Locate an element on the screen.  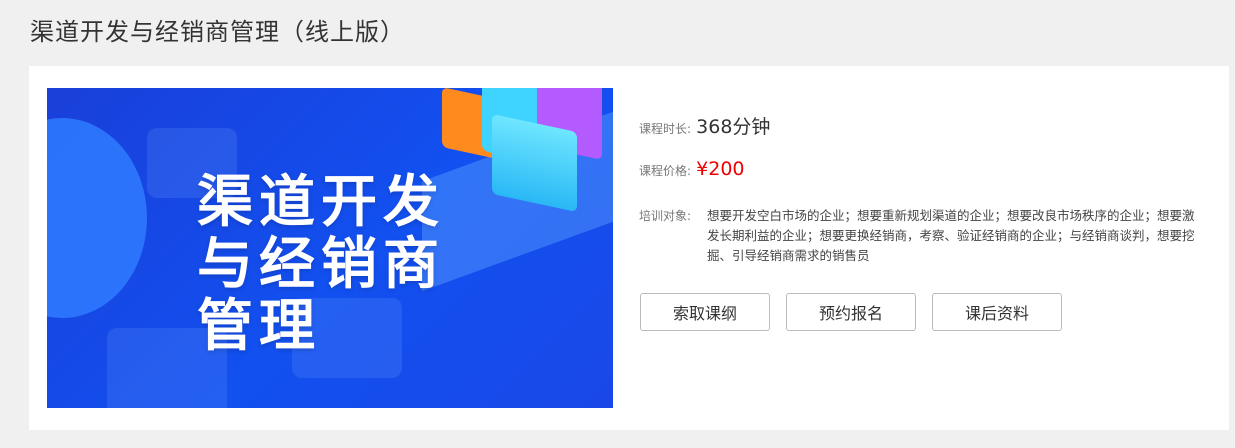
price-label: 课程价格: is located at coordinates (665, 171).